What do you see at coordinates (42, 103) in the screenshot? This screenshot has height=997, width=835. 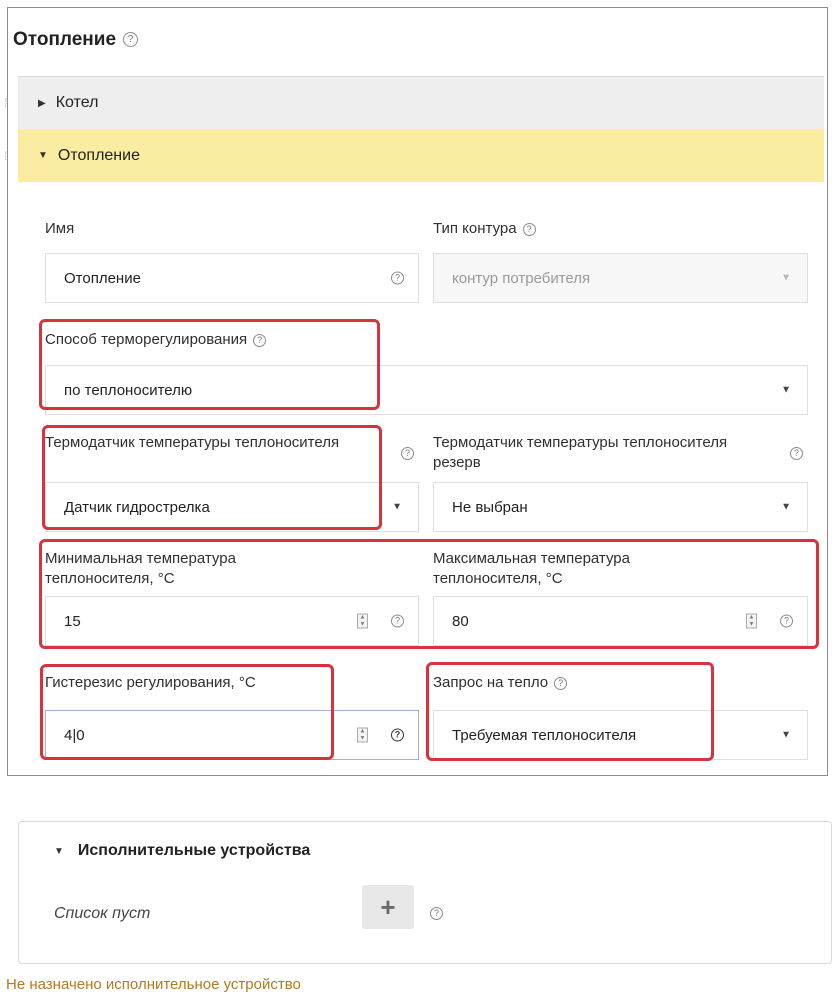 I see `caret-right-icon: ▶` at bounding box center [42, 103].